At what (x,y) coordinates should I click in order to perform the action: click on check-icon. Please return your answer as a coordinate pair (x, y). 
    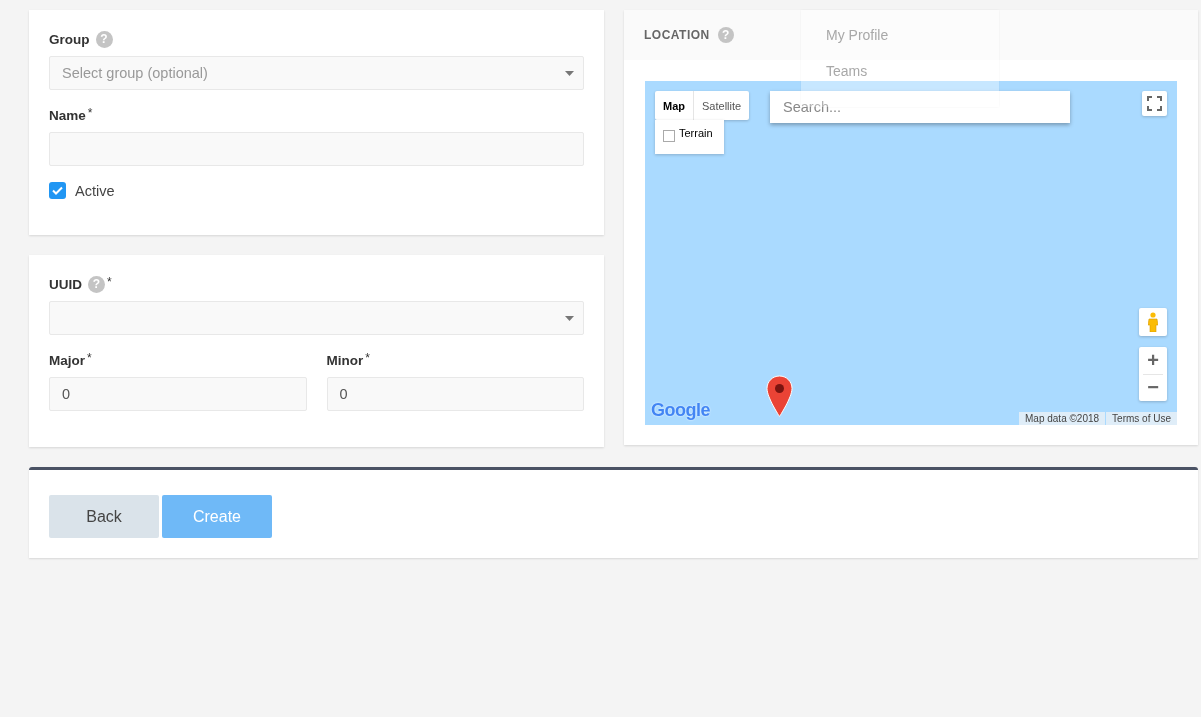
    Looking at the image, I should click on (57, 190).